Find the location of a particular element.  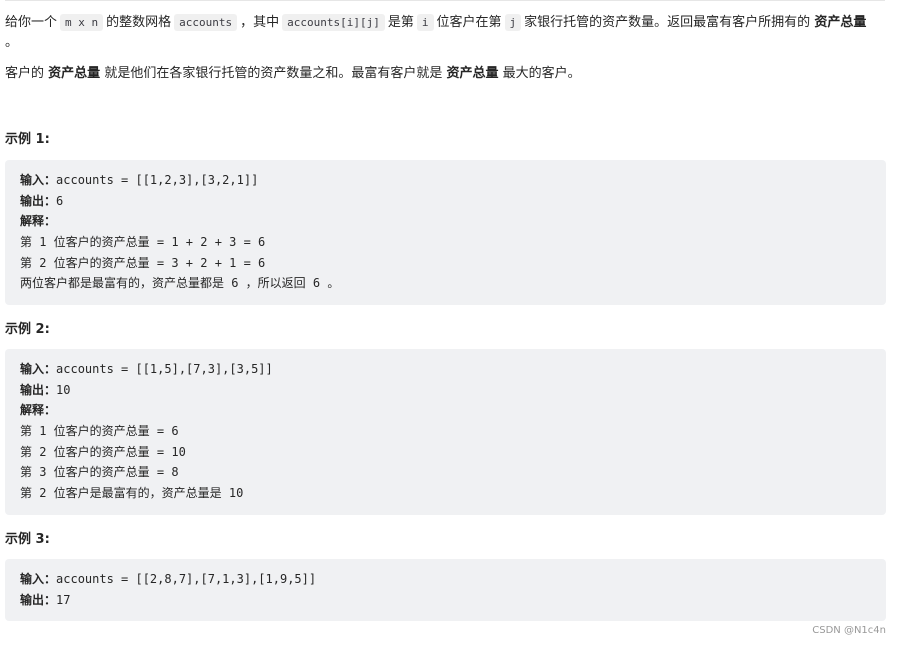

input-line: 输入：accounts = [[2,8,7],[7,1,3],[1,9,5]] is located at coordinates (445, 579).